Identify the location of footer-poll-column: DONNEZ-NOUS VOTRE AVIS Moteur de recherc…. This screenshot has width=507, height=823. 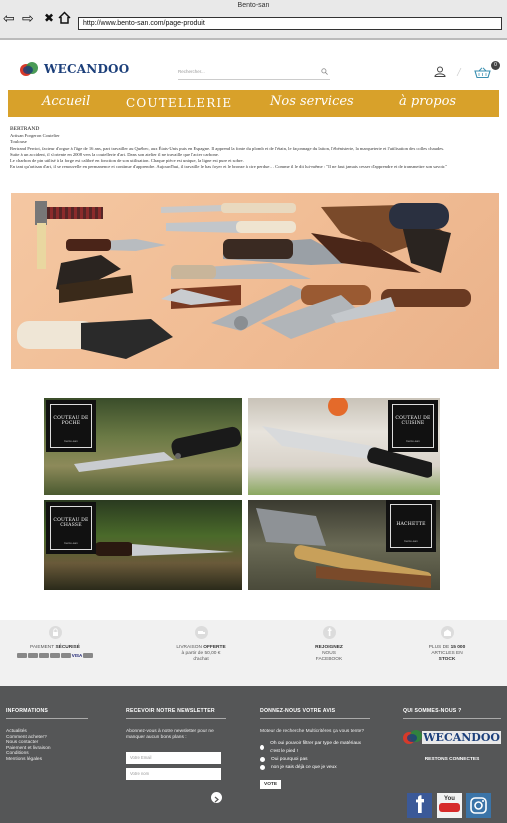
(315, 749).